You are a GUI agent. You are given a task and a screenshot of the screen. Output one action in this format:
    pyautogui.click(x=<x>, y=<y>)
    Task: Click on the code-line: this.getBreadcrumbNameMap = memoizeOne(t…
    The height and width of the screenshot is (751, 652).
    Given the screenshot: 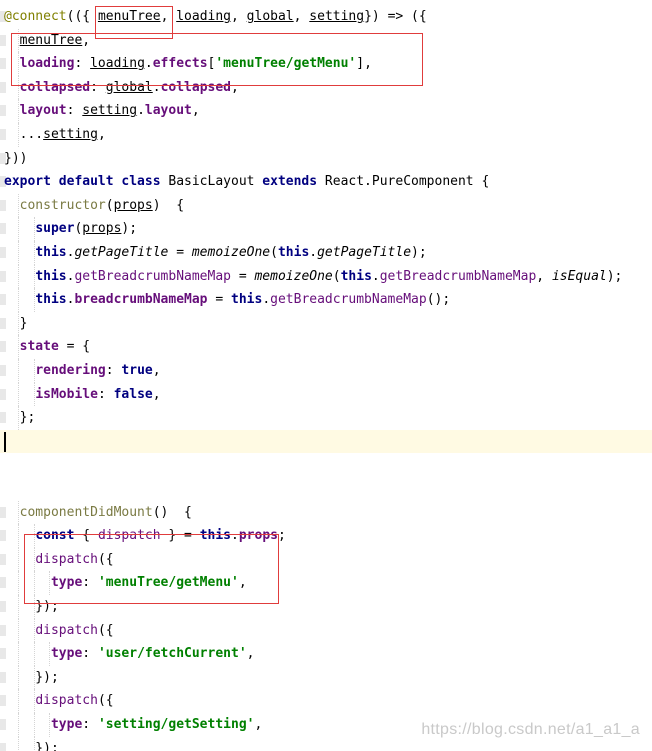 What is the action you would take?
    pyautogui.click(x=326, y=276)
    